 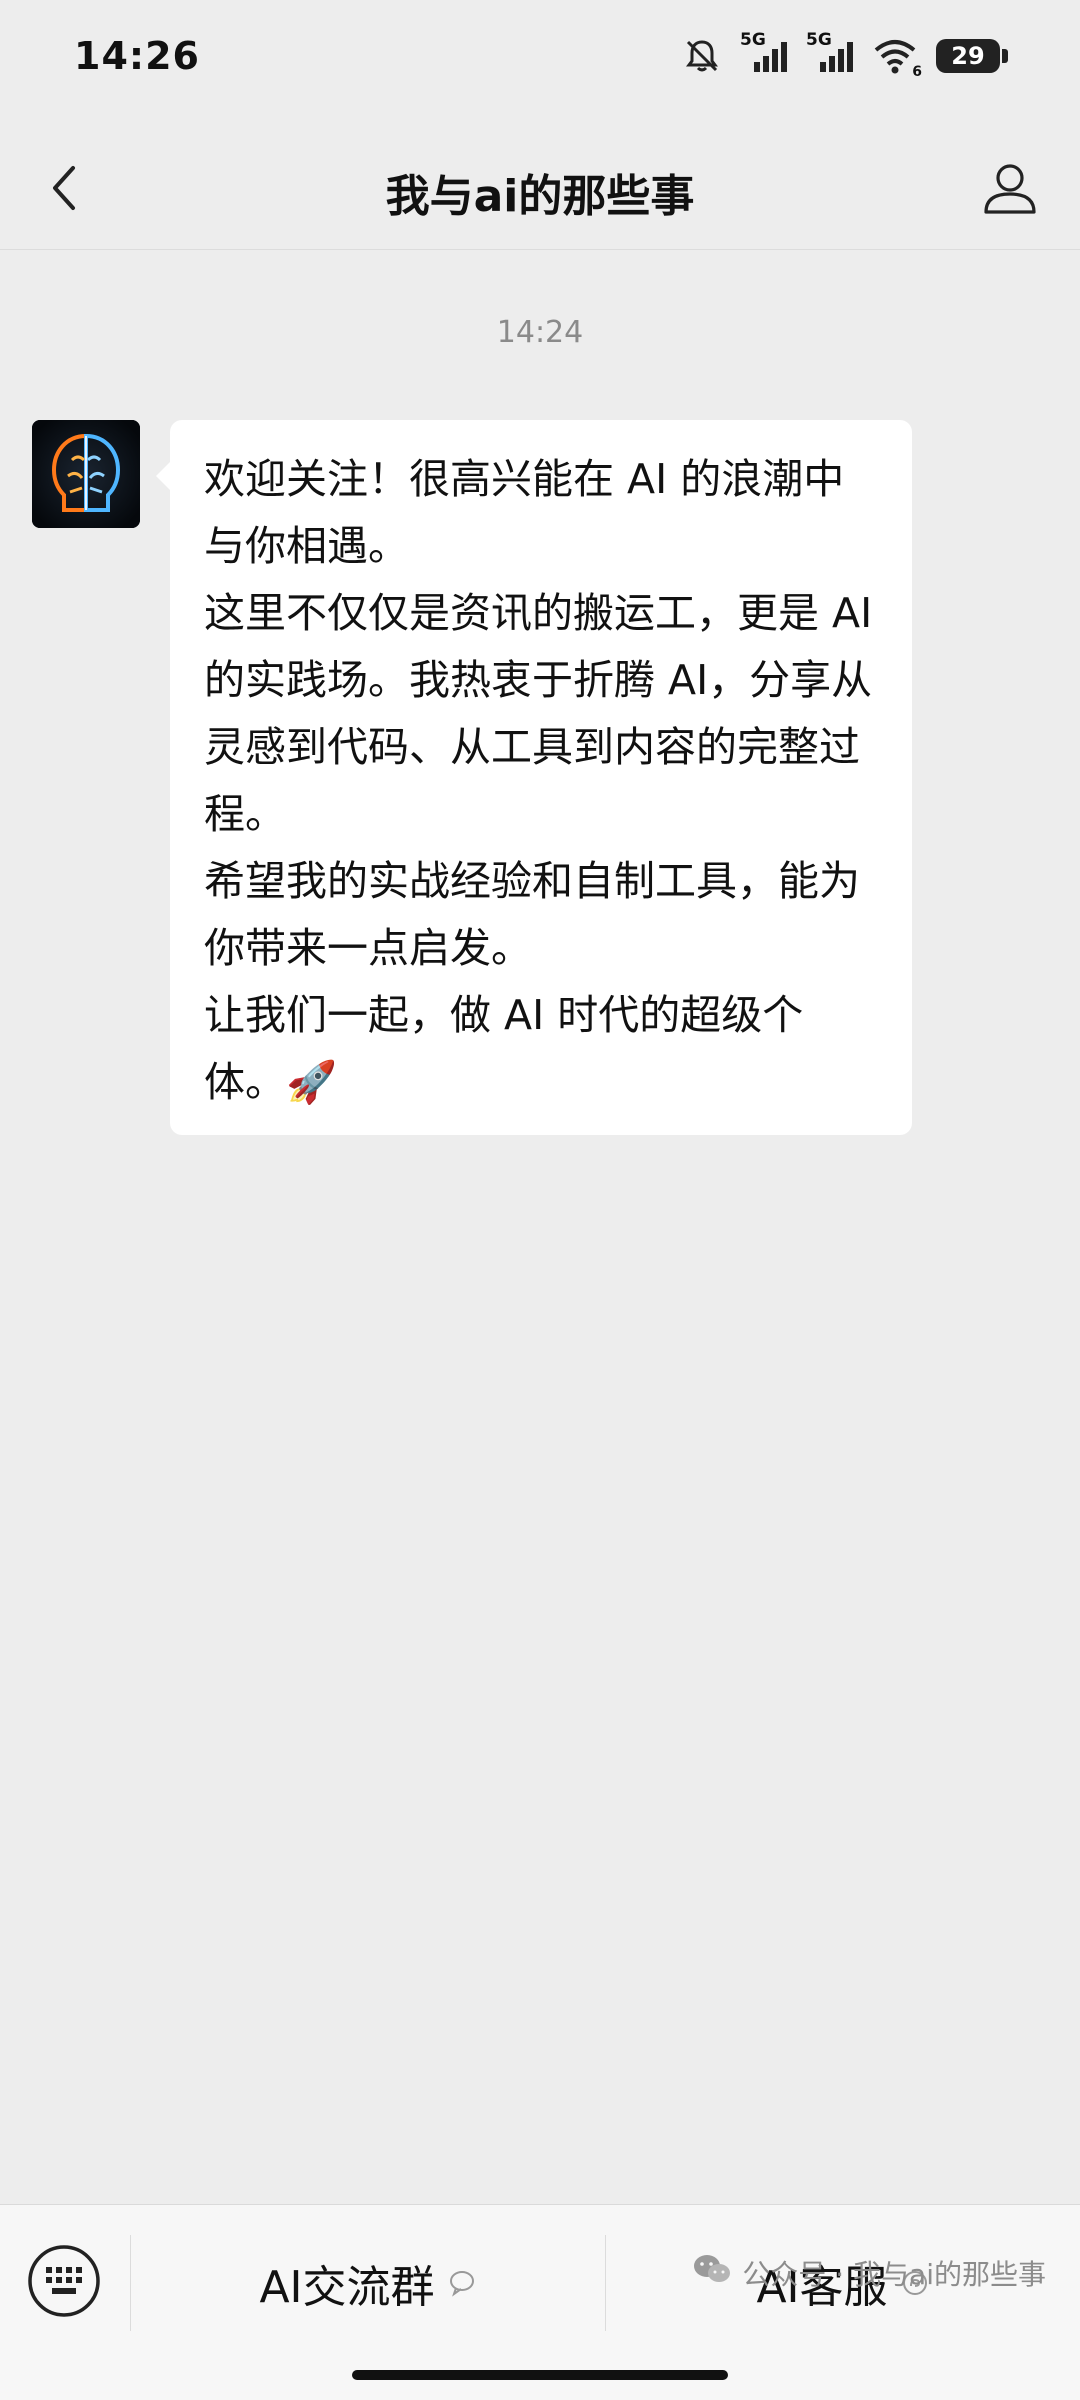 What do you see at coordinates (702, 56) in the screenshot?
I see `mute-bell-icon` at bounding box center [702, 56].